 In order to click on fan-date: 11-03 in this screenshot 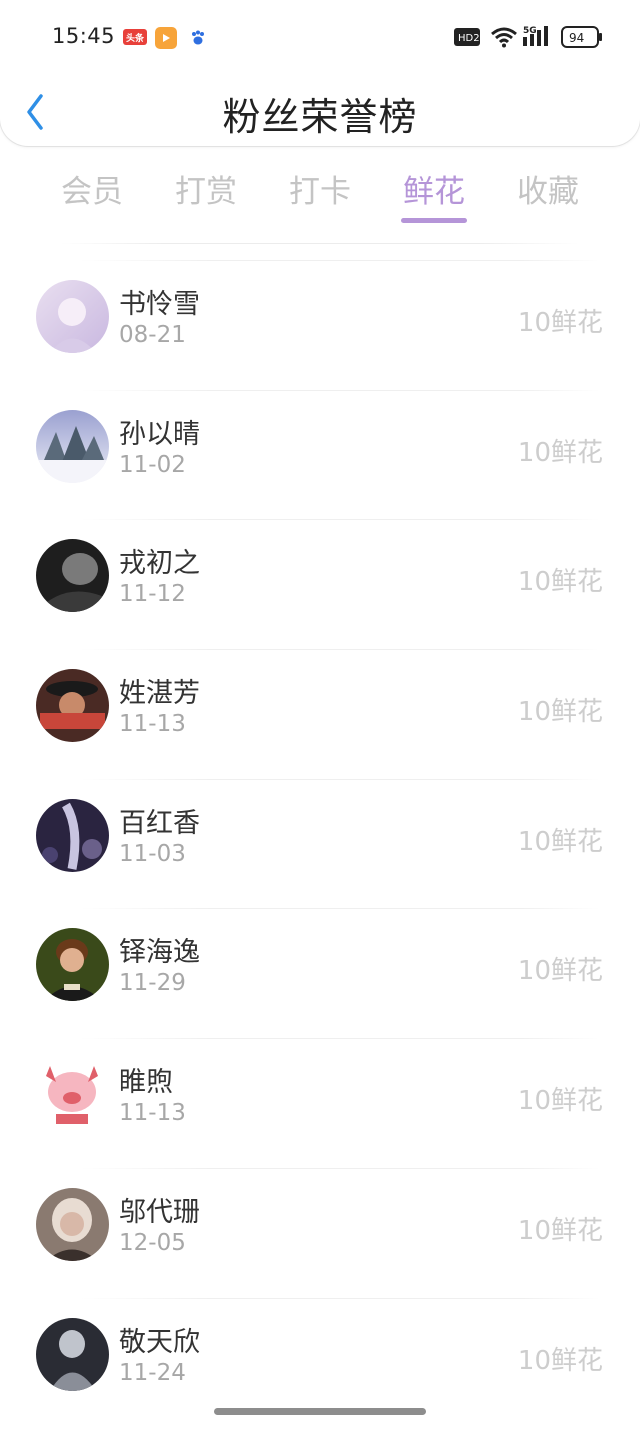, I will do `click(152, 853)`.